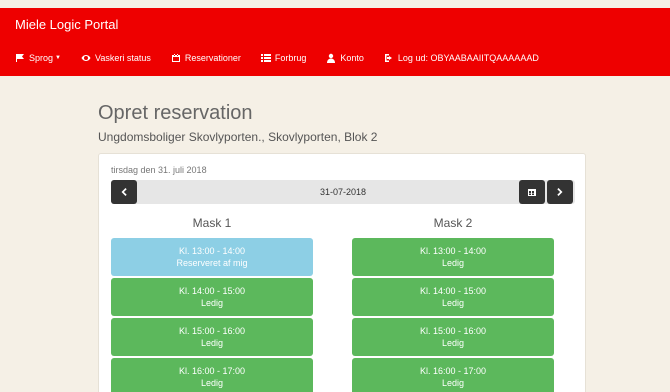  I want to click on nav-item-reservations: Reservationer, so click(206, 58).